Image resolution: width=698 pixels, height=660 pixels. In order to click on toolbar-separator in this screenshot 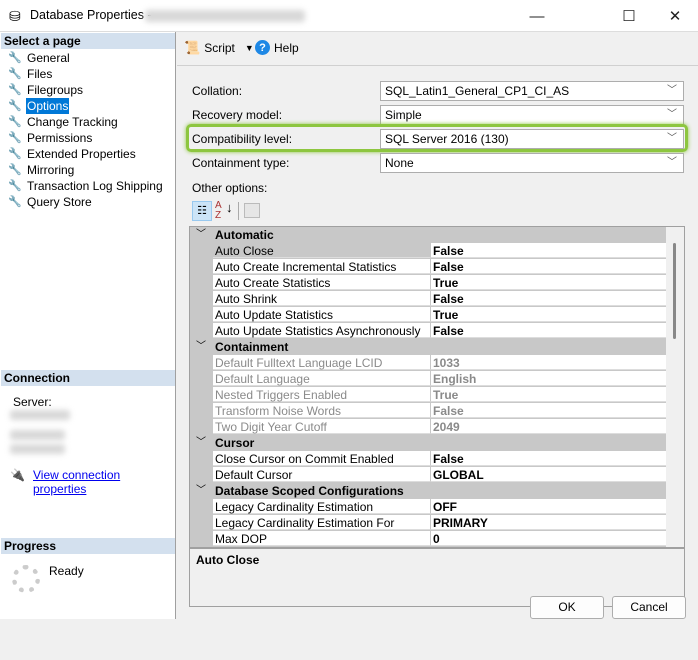, I will do `click(238, 211)`.